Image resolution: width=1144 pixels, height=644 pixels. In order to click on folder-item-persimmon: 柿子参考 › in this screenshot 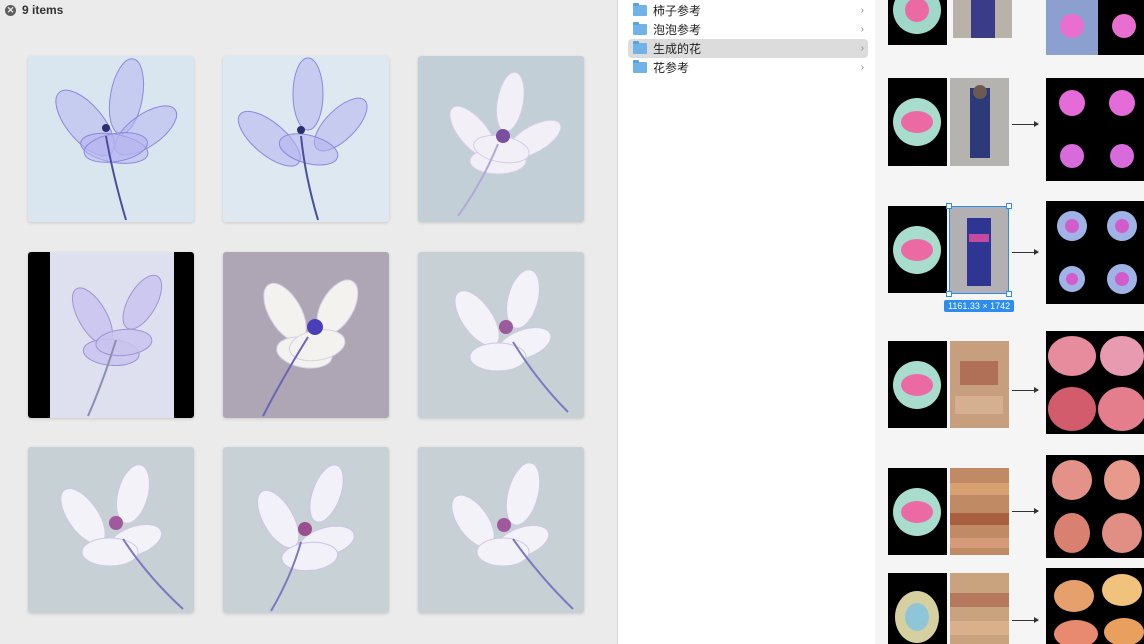, I will do `click(748, 10)`.